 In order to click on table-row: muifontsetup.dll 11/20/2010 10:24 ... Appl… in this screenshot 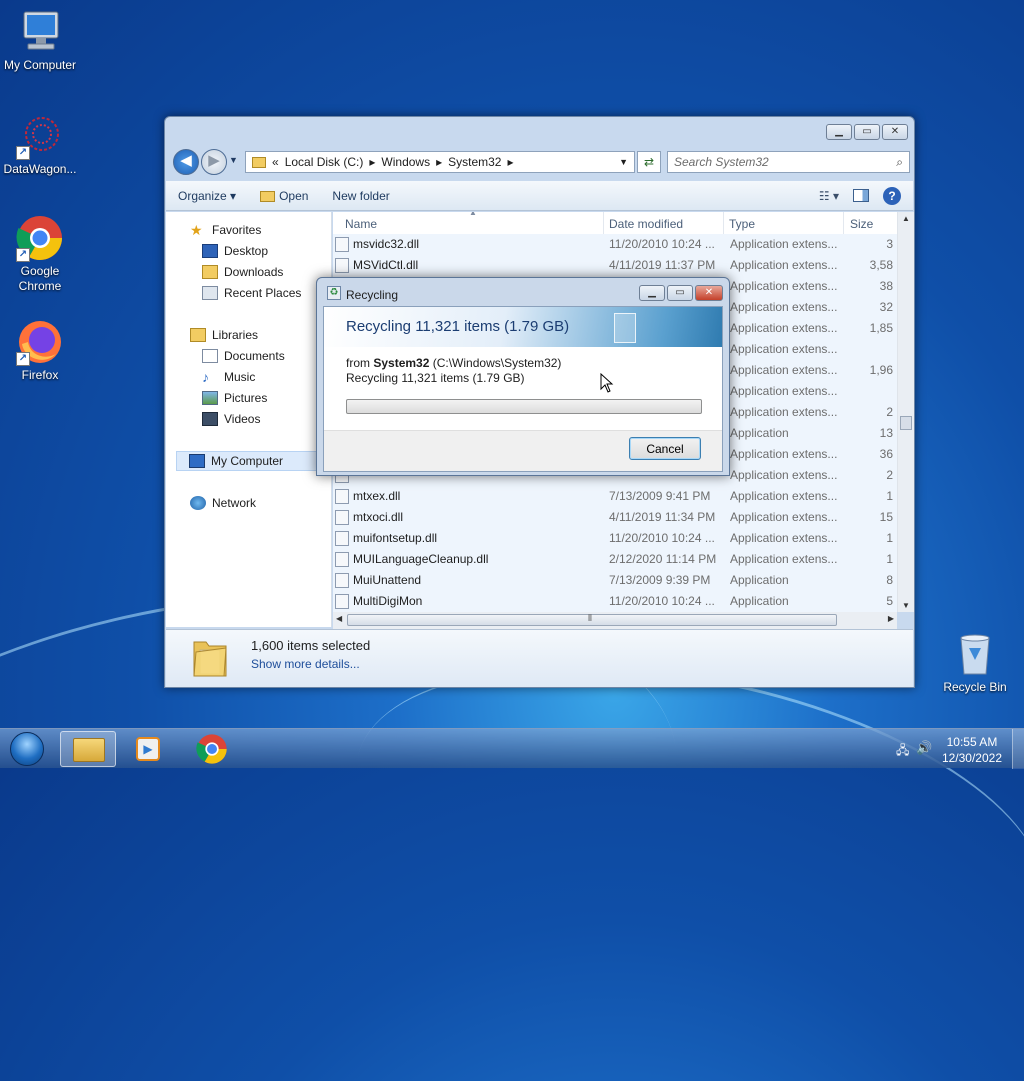, I will do `click(615, 538)`.